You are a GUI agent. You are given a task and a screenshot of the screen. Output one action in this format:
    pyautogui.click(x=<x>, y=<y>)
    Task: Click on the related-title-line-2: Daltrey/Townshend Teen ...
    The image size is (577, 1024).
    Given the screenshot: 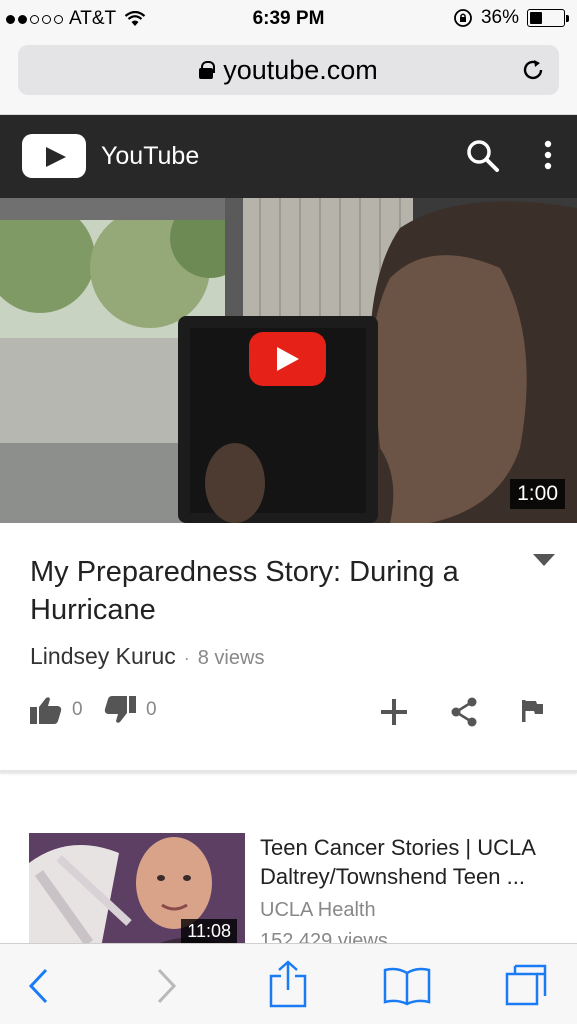 What is the action you would take?
    pyautogui.click(x=392, y=876)
    